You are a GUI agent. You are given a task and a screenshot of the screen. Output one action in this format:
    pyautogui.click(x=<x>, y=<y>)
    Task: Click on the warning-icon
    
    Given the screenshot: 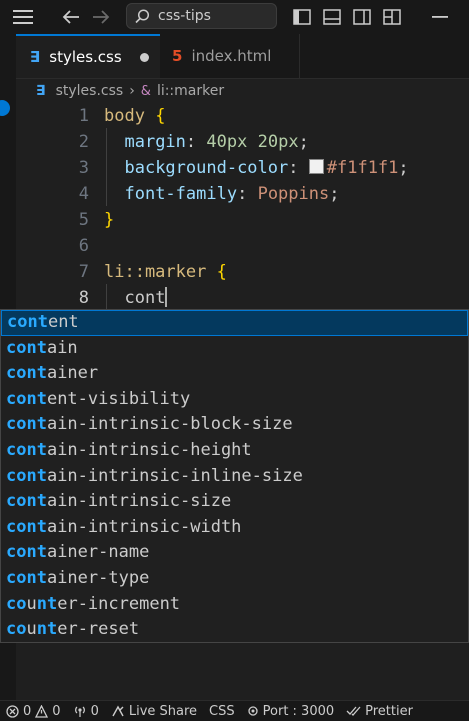 What is the action you would take?
    pyautogui.click(x=42, y=711)
    